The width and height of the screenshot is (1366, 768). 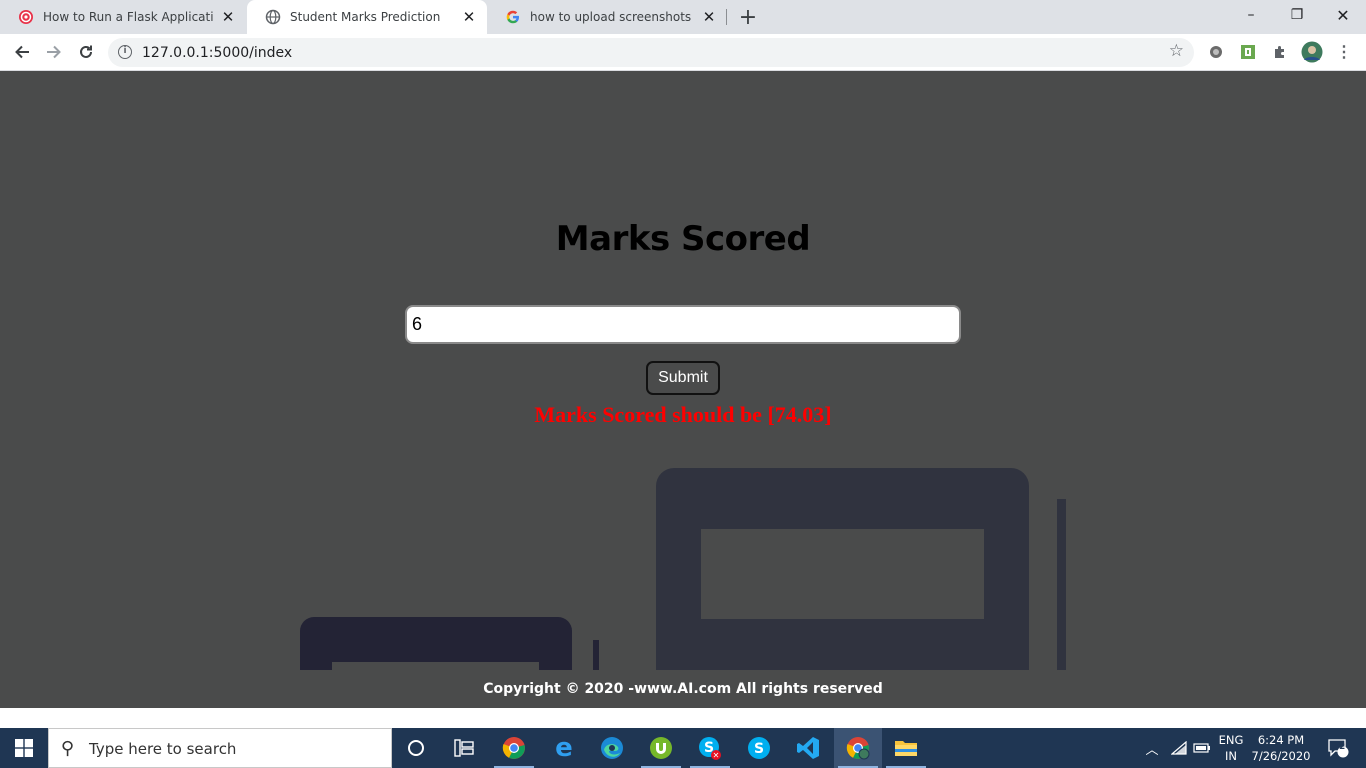 What do you see at coordinates (1231, 740) in the screenshot?
I see `language-code: ENG` at bounding box center [1231, 740].